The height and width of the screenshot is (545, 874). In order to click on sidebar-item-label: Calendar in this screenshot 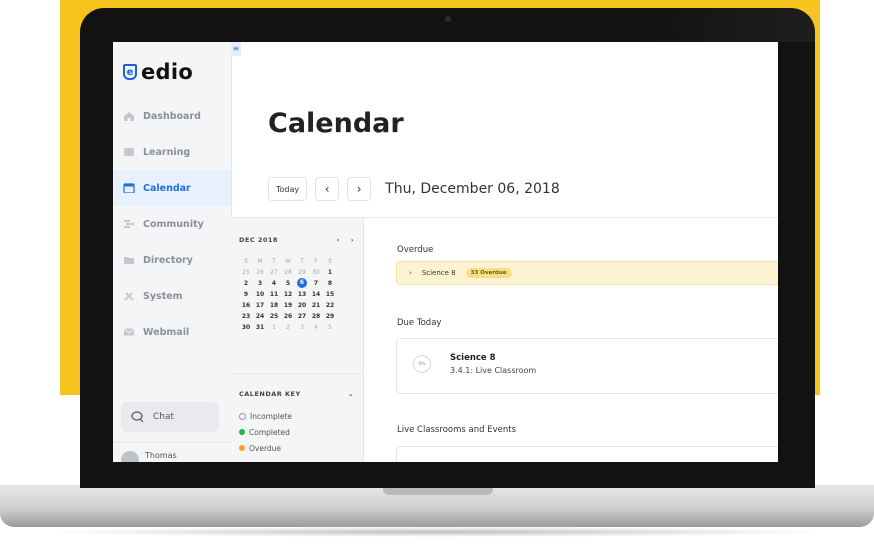, I will do `click(167, 188)`.